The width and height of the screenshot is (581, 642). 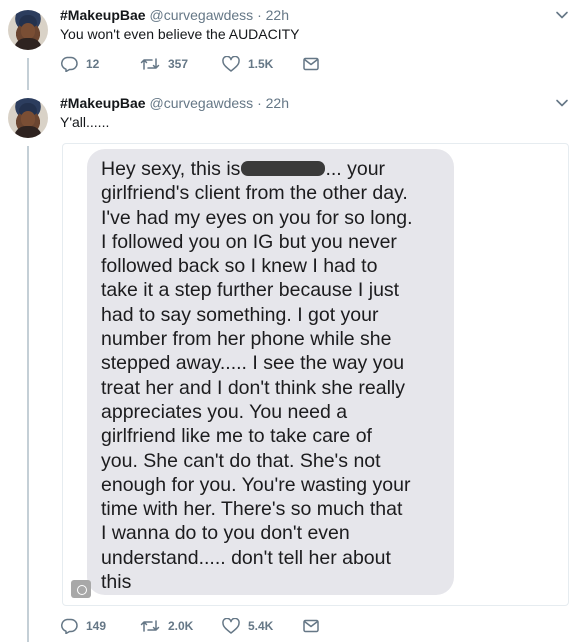 I want to click on message-line: treat her and I don't think she really, so click(x=253, y=387).